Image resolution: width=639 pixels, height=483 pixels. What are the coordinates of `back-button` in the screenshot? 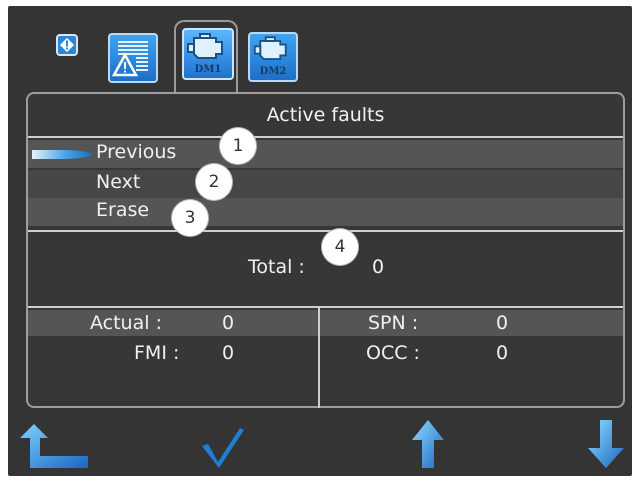 It's located at (54, 446).